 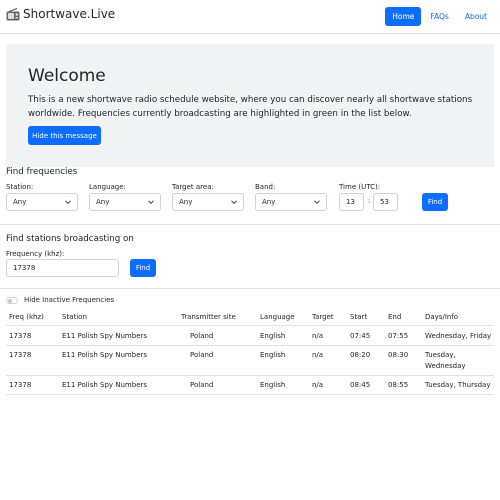 I want to click on band-label: Band:, so click(x=265, y=187).